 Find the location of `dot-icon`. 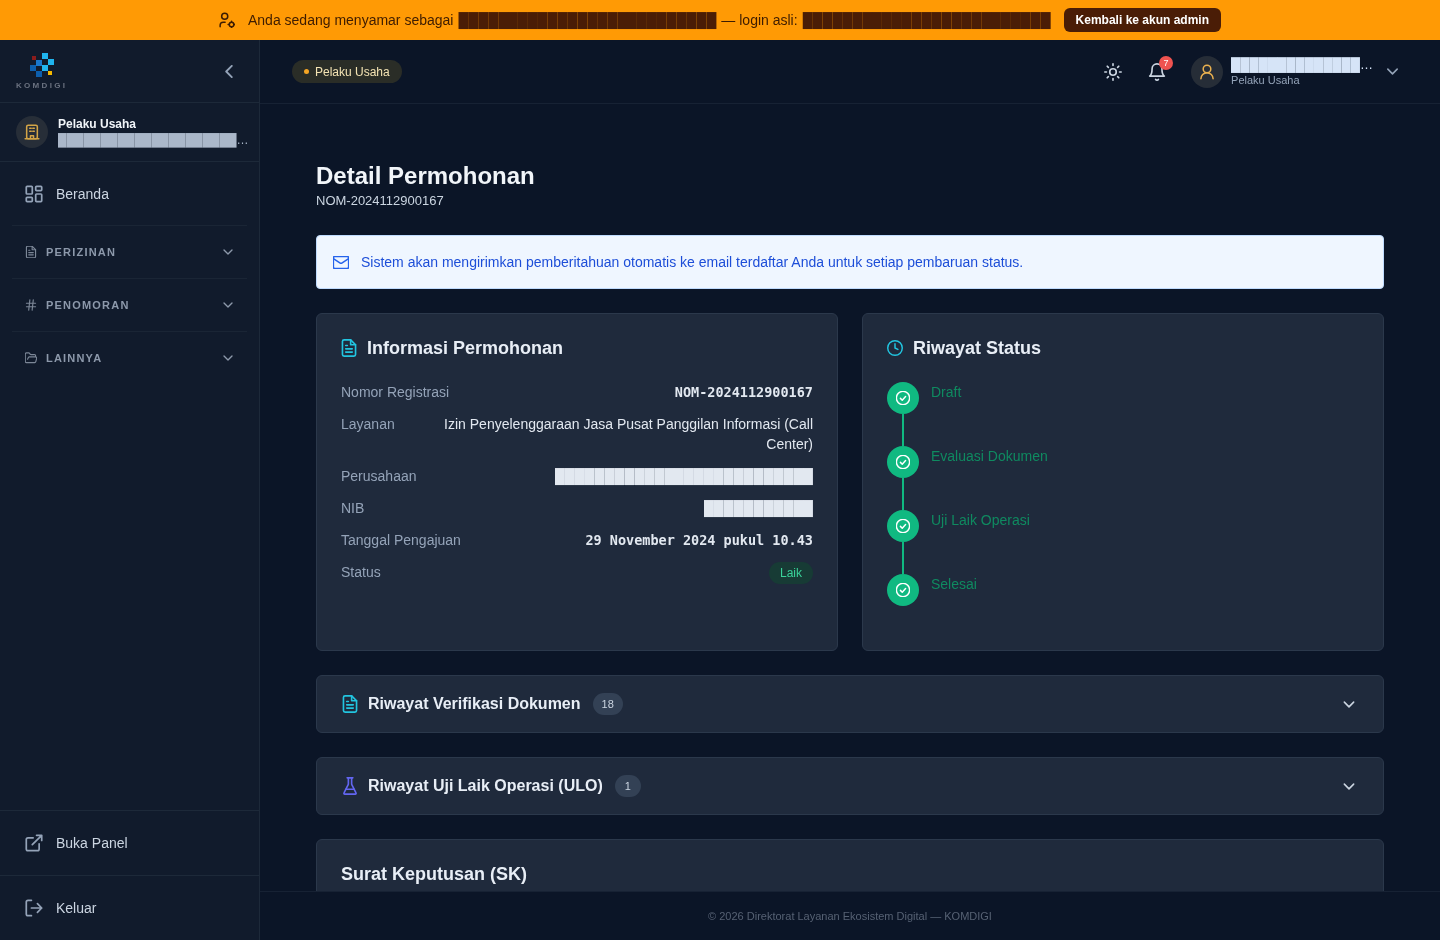

dot-icon is located at coordinates (306, 71).